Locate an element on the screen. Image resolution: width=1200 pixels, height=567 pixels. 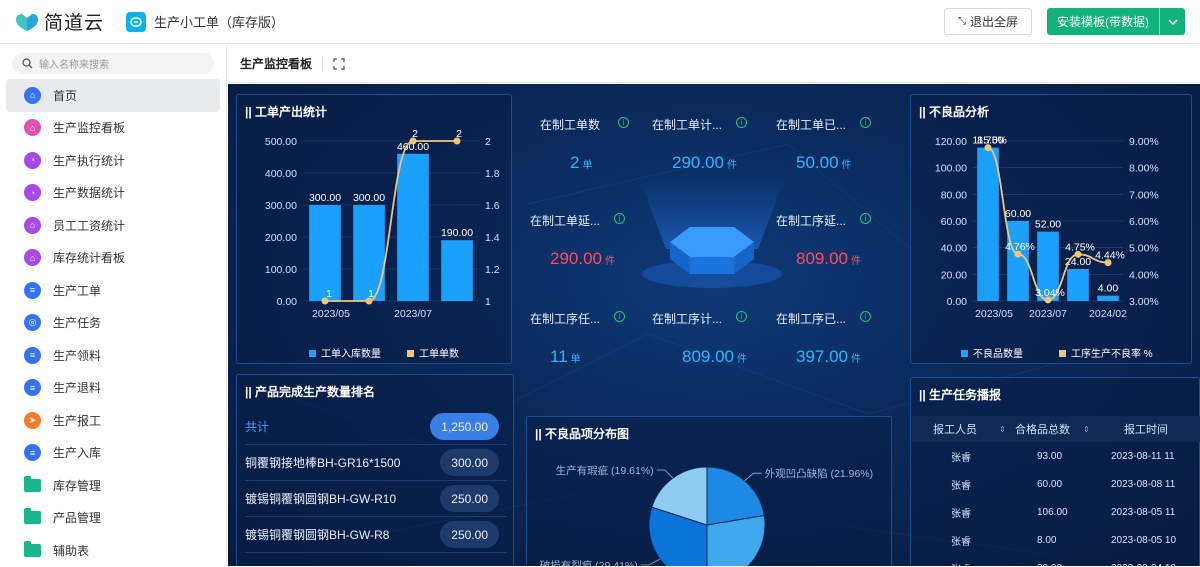
table-cell: 2023-08-11 11 is located at coordinates (1143, 456).